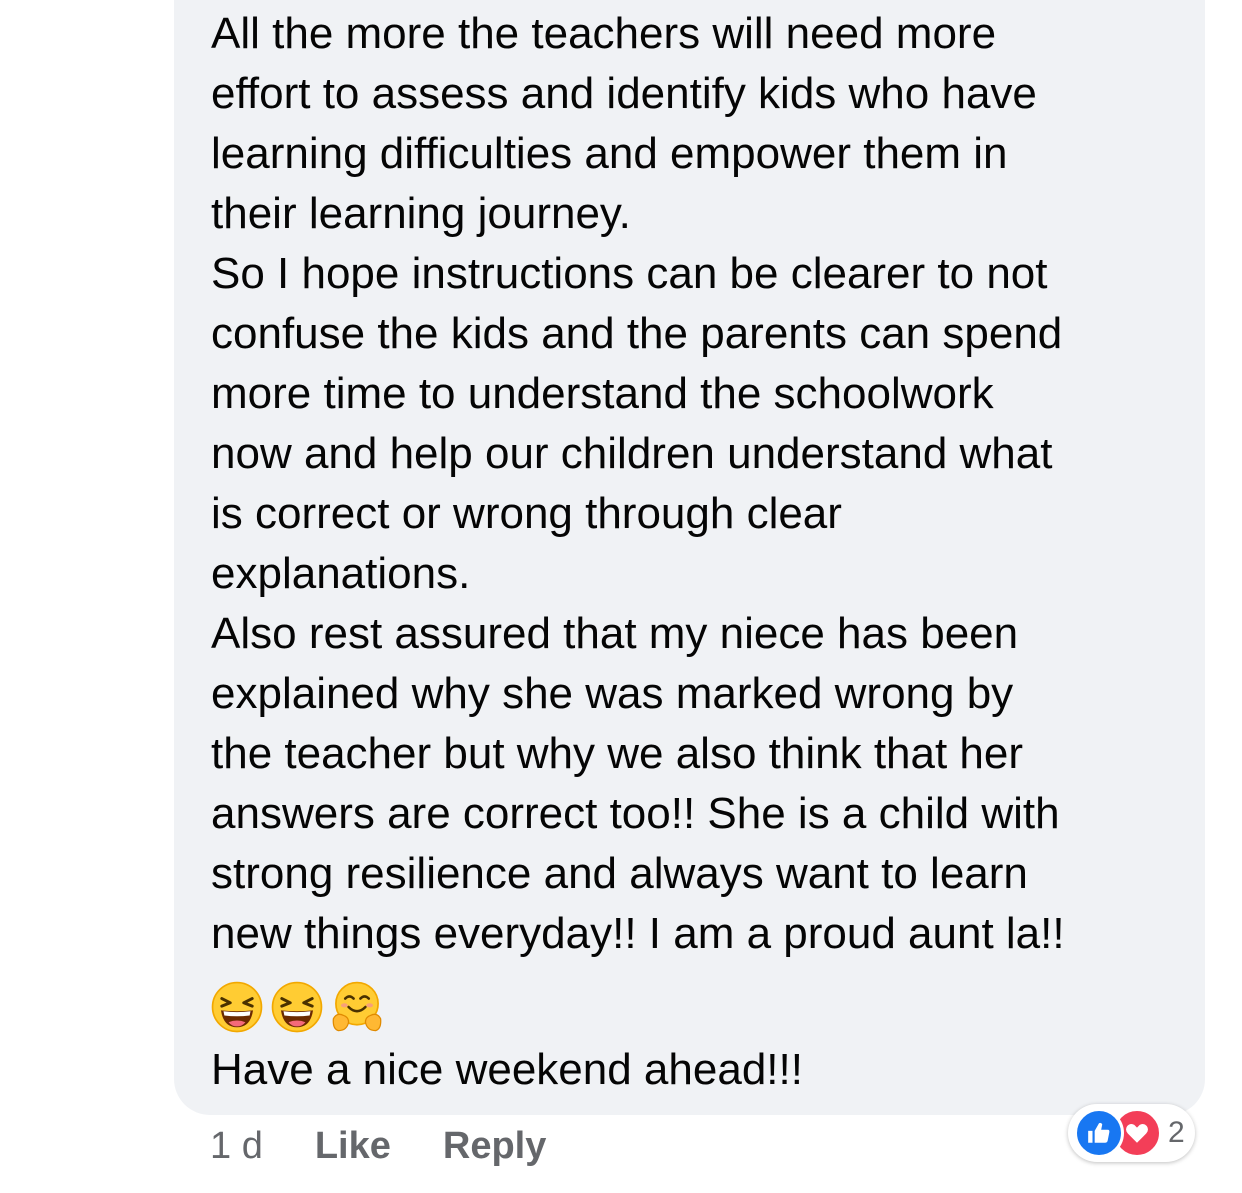  Describe the element at coordinates (1099, 1133) in the screenshot. I see `like-icon` at that location.